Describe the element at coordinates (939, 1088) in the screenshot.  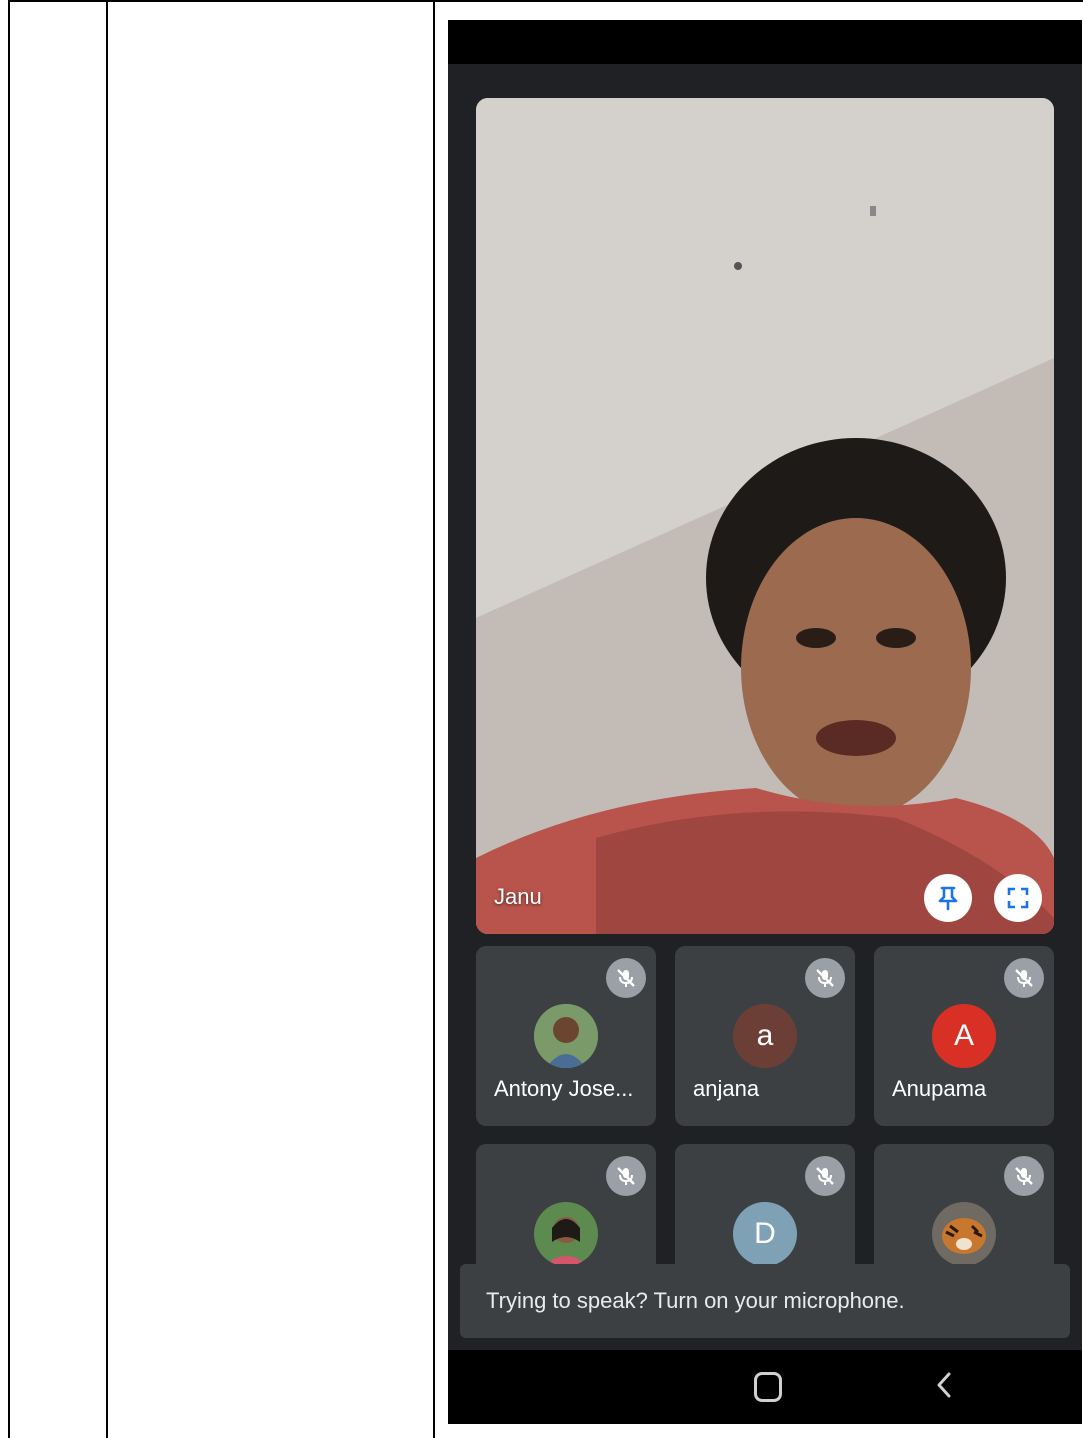
I see `participant-name: Anupama` at that location.